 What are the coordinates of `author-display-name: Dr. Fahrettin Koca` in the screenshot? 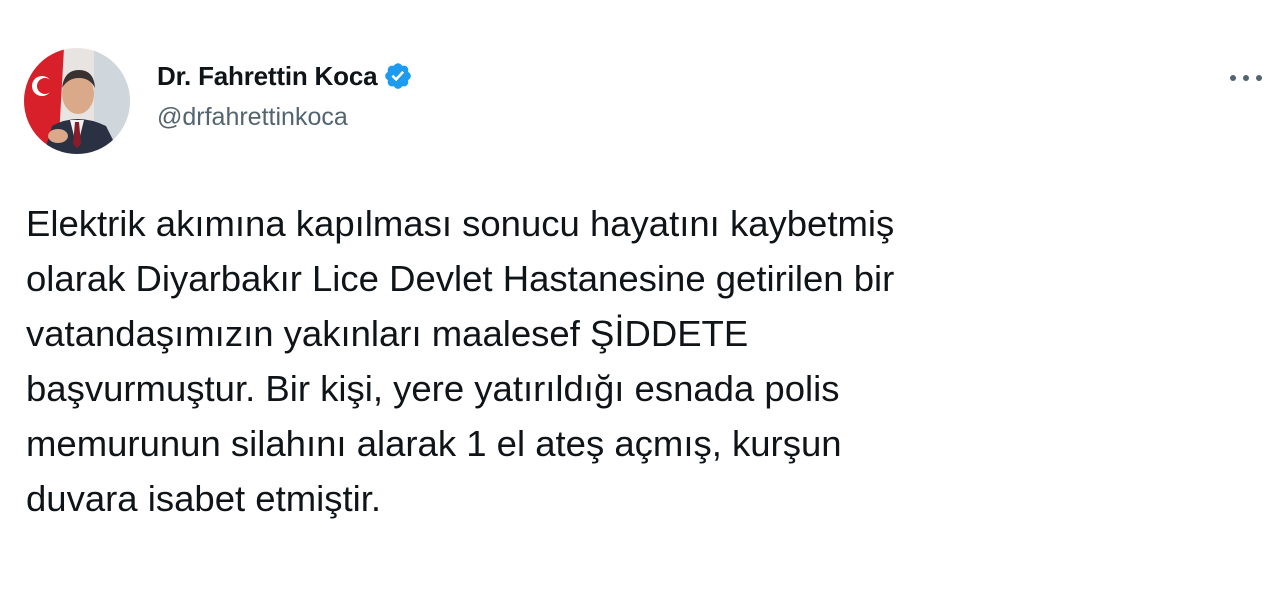 It's located at (267, 76).